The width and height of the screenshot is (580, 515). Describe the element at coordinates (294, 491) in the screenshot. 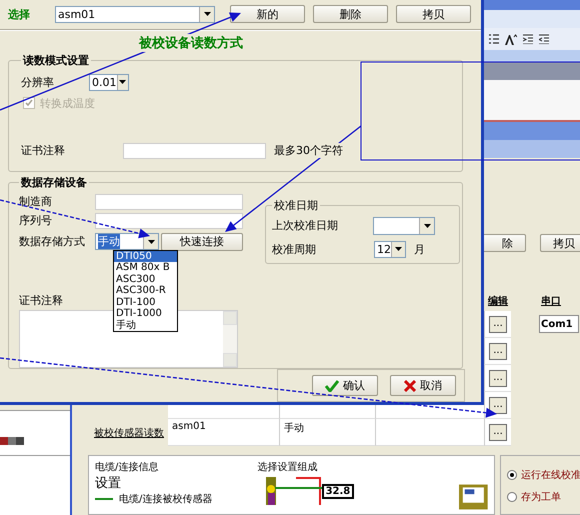

I see `setup-drawing` at that location.